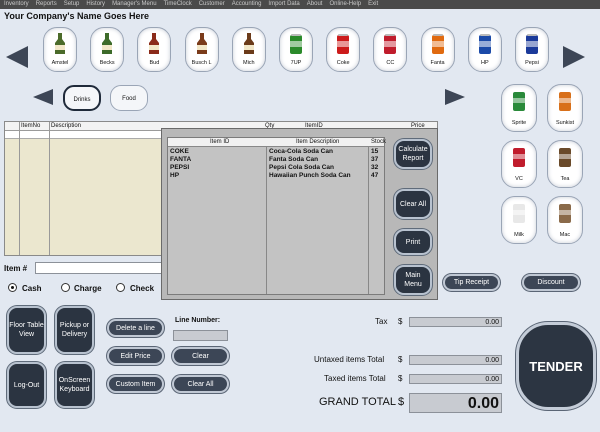 Image resolution: width=600 pixels, height=432 pixels. Describe the element at coordinates (178, 4) in the screenshot. I see `menu-timeclock: TimeClock` at that location.